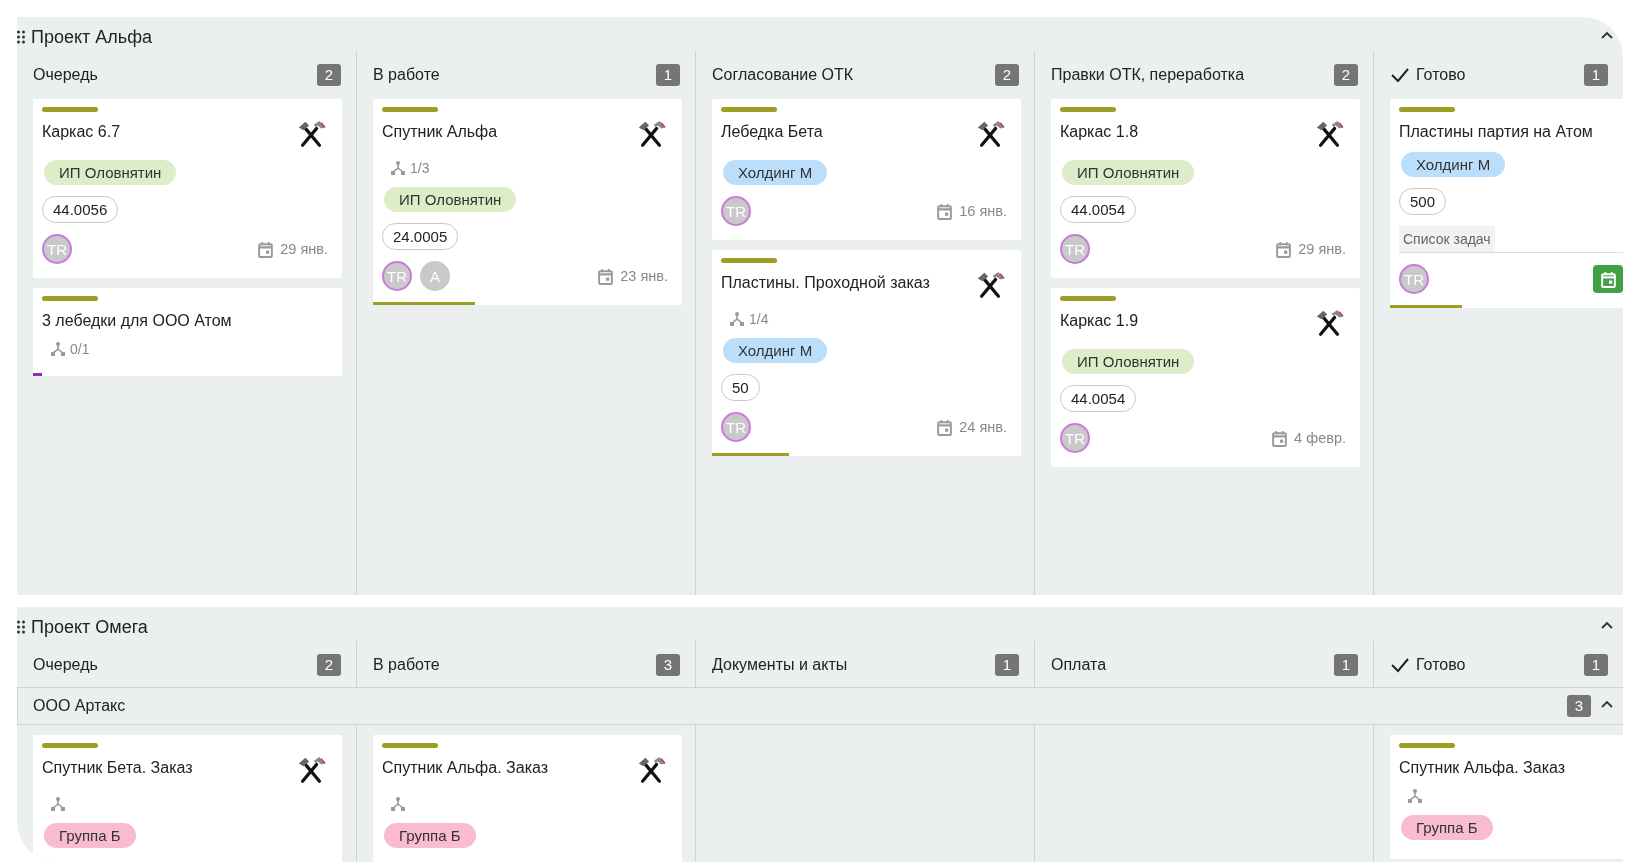 Image resolution: width=1640 pixels, height=868 pixels. What do you see at coordinates (79, 706) in the screenshot?
I see `swimlane-title: ООО Артакс` at bounding box center [79, 706].